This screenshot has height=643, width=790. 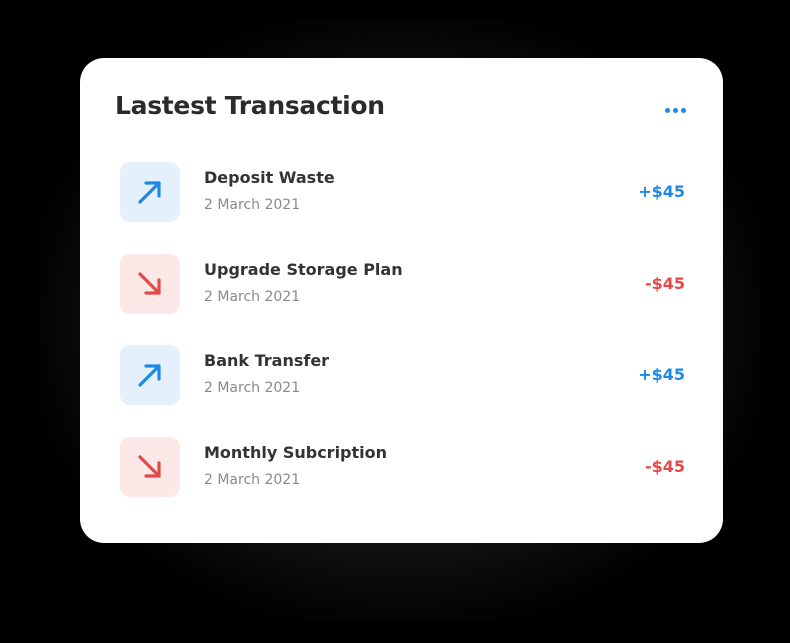 What do you see at coordinates (402, 192) in the screenshot?
I see `transaction-row-deposit-waste: Deposit Waste 2 March 2021 +$45` at bounding box center [402, 192].